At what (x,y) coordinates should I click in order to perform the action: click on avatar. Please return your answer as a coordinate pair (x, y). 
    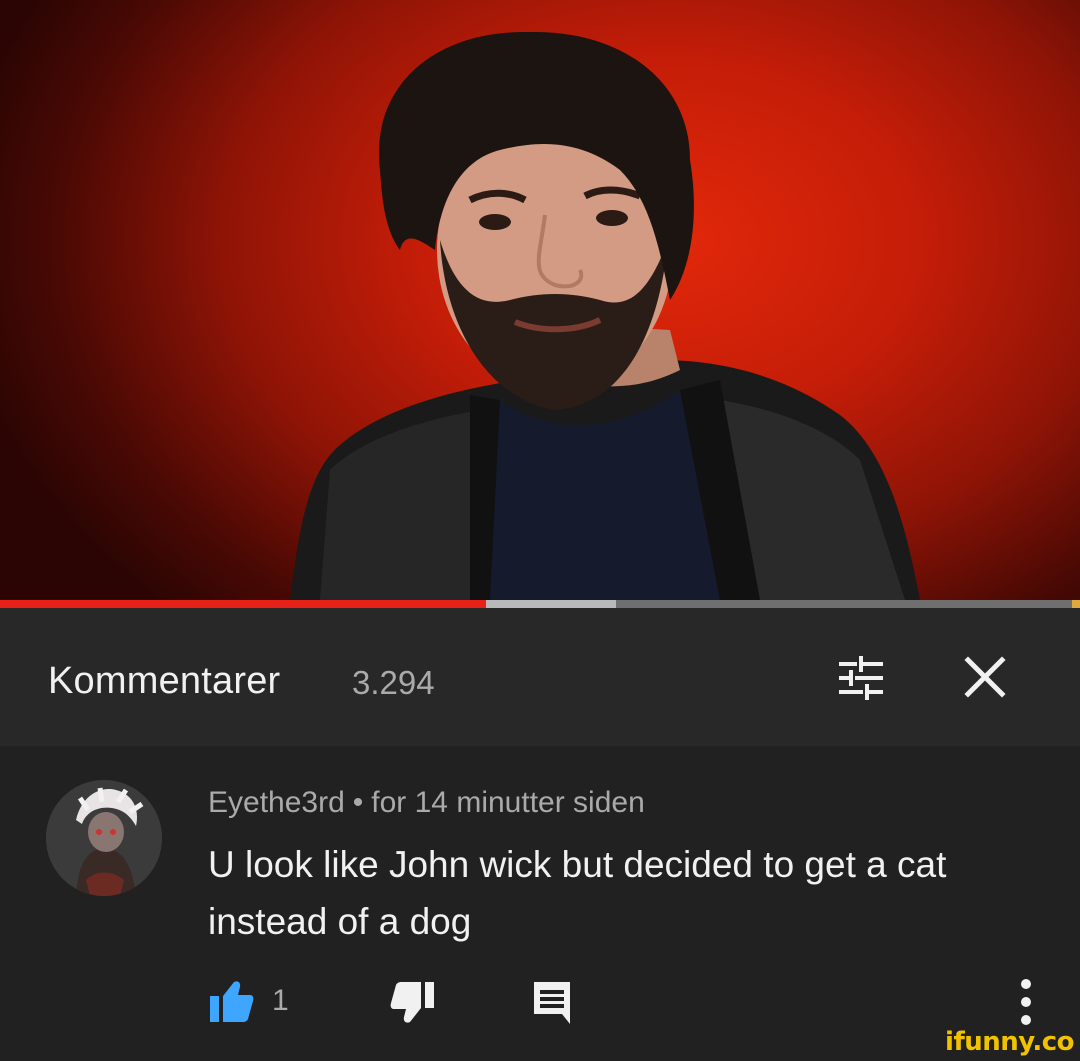
    Looking at the image, I should click on (104, 838).